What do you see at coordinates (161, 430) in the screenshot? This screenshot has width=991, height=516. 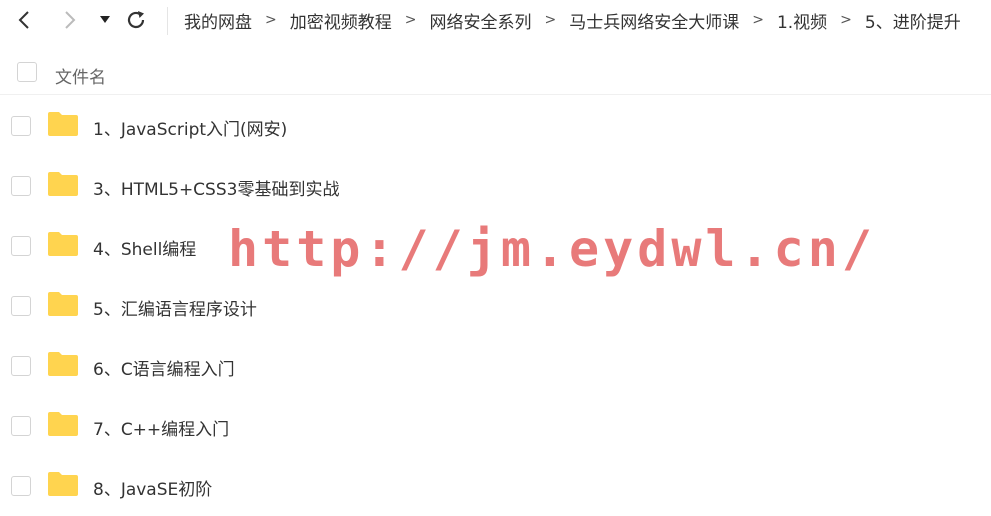 I see `file-name: 7、C++编程入门` at bounding box center [161, 430].